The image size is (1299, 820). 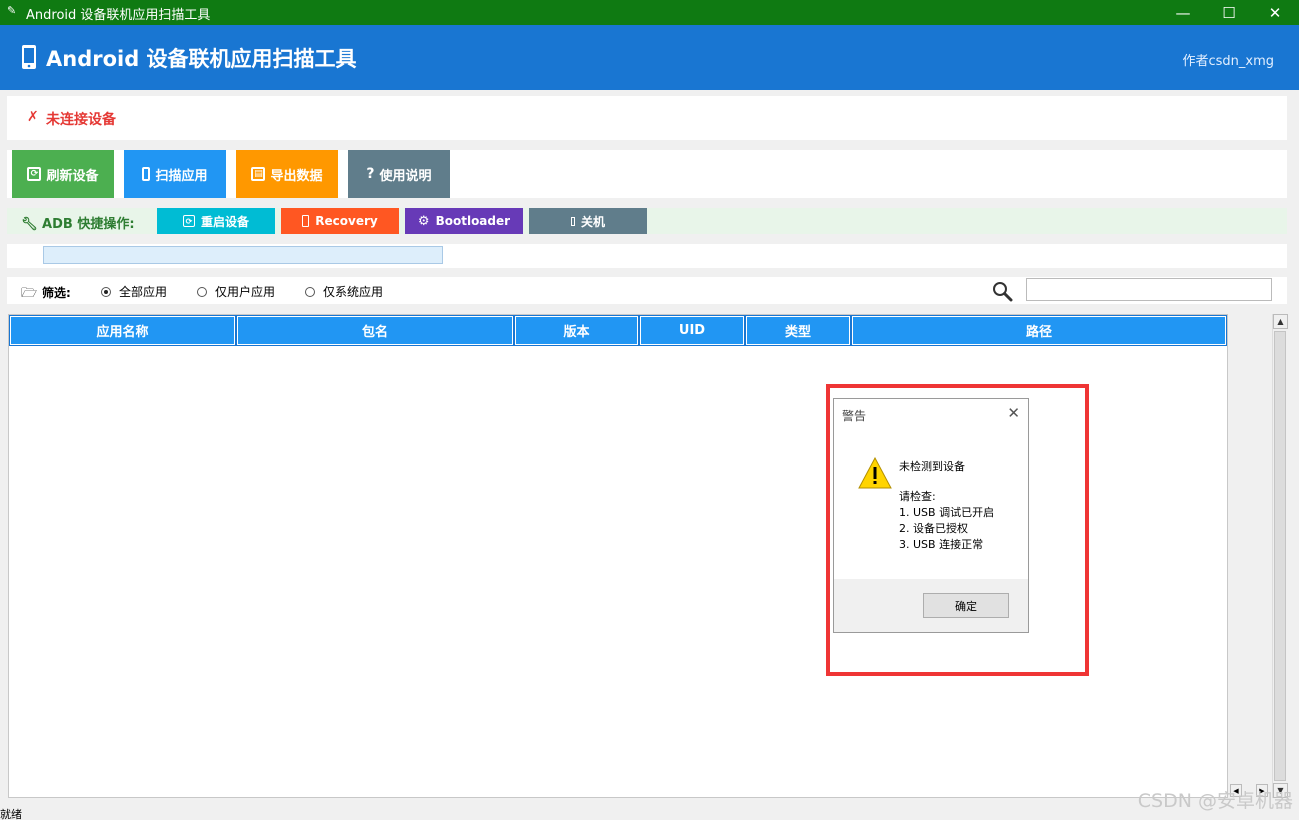 I want to click on minimize-button: —, so click(x=1183, y=12).